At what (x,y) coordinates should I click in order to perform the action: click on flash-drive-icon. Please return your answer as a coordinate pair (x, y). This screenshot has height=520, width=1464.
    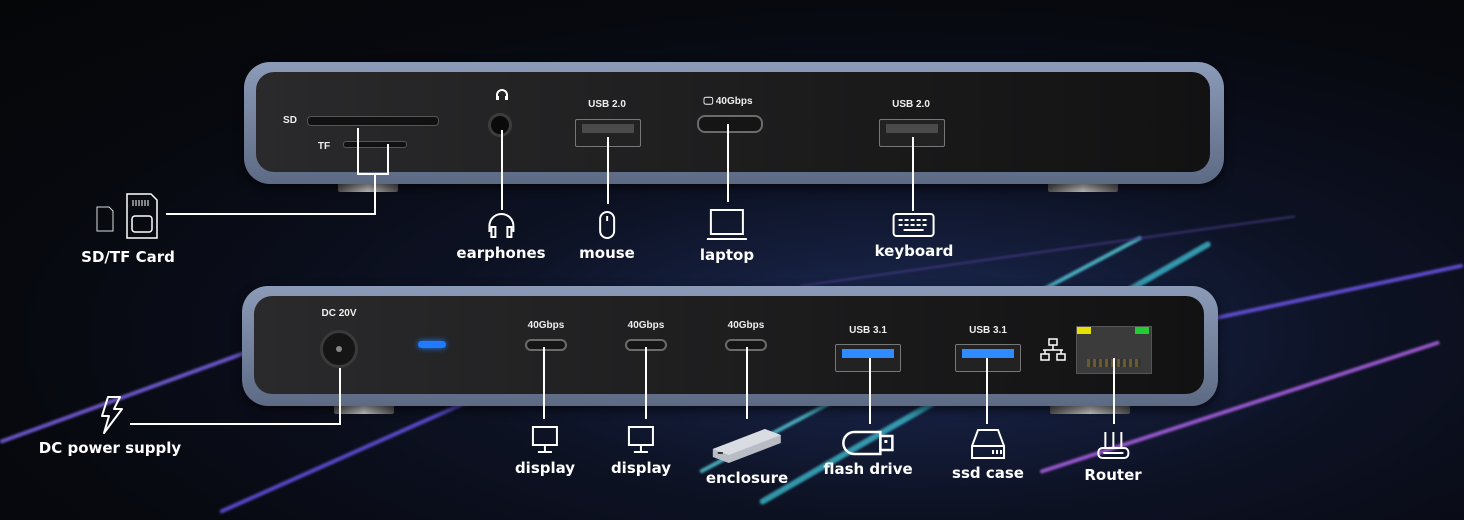
    Looking at the image, I should click on (867, 443).